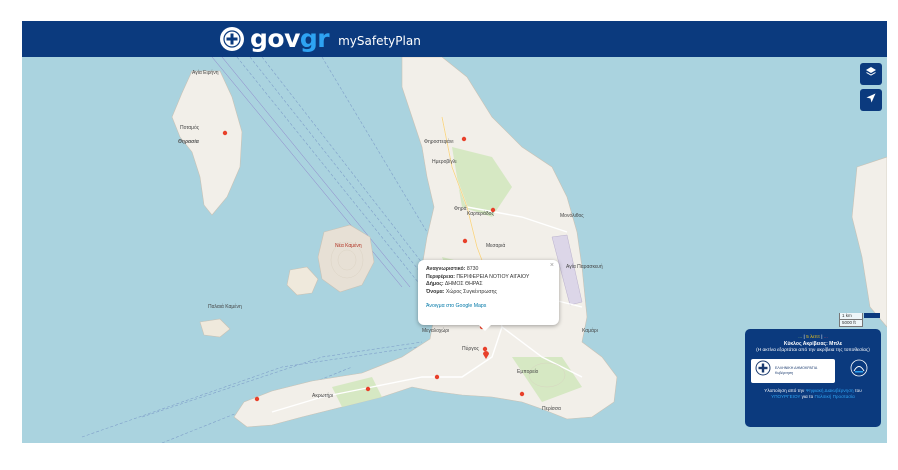 The width and height of the screenshot is (898, 470). Describe the element at coordinates (436, 331) in the screenshot. I see `map-label: Μεγαλοχώρι` at that location.